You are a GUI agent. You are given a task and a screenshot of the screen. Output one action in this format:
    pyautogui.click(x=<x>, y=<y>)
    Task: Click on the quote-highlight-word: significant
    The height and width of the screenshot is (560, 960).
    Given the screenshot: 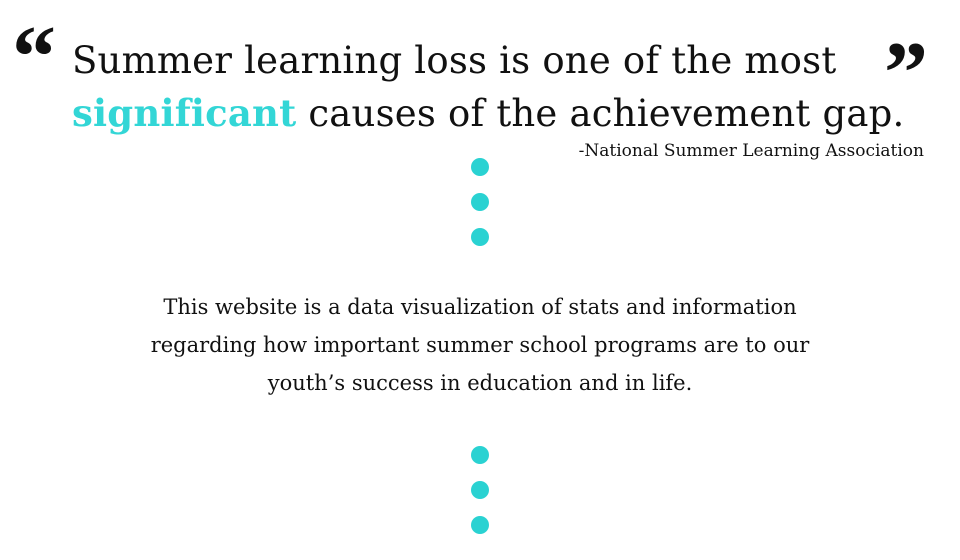 What is the action you would take?
    pyautogui.click(x=184, y=113)
    